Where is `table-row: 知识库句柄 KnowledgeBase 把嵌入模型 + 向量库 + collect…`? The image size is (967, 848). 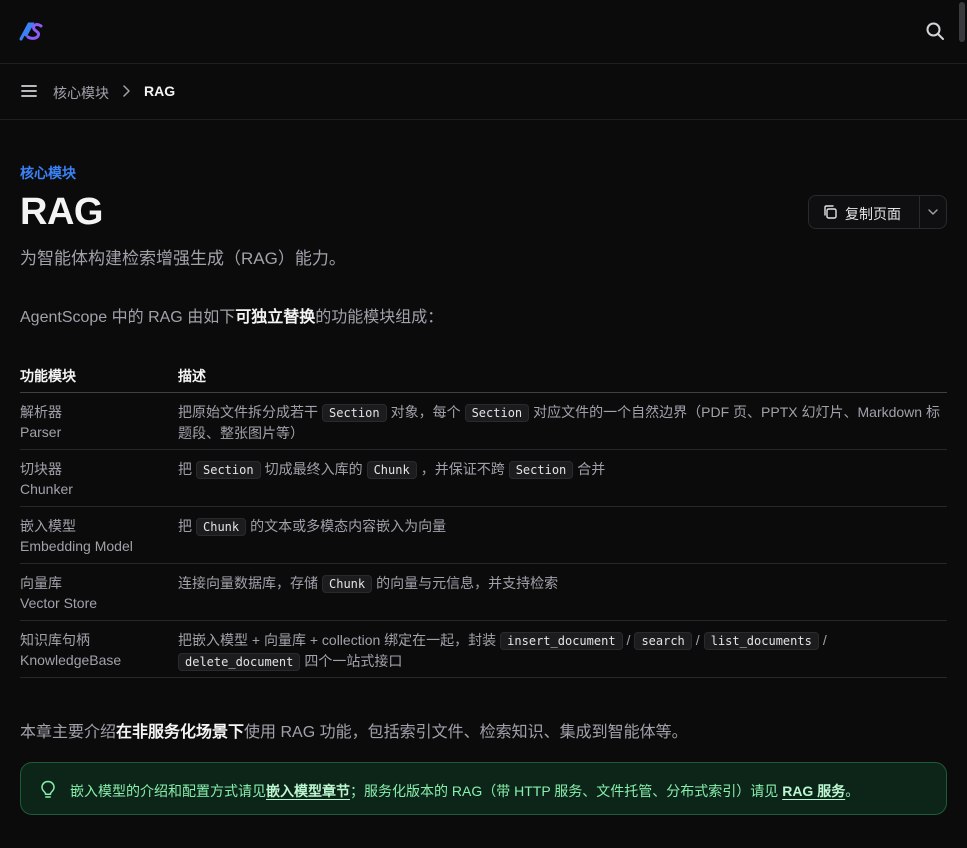 table-row: 知识库句柄 KnowledgeBase 把嵌入模型 + 向量库 + collect… is located at coordinates (483, 649).